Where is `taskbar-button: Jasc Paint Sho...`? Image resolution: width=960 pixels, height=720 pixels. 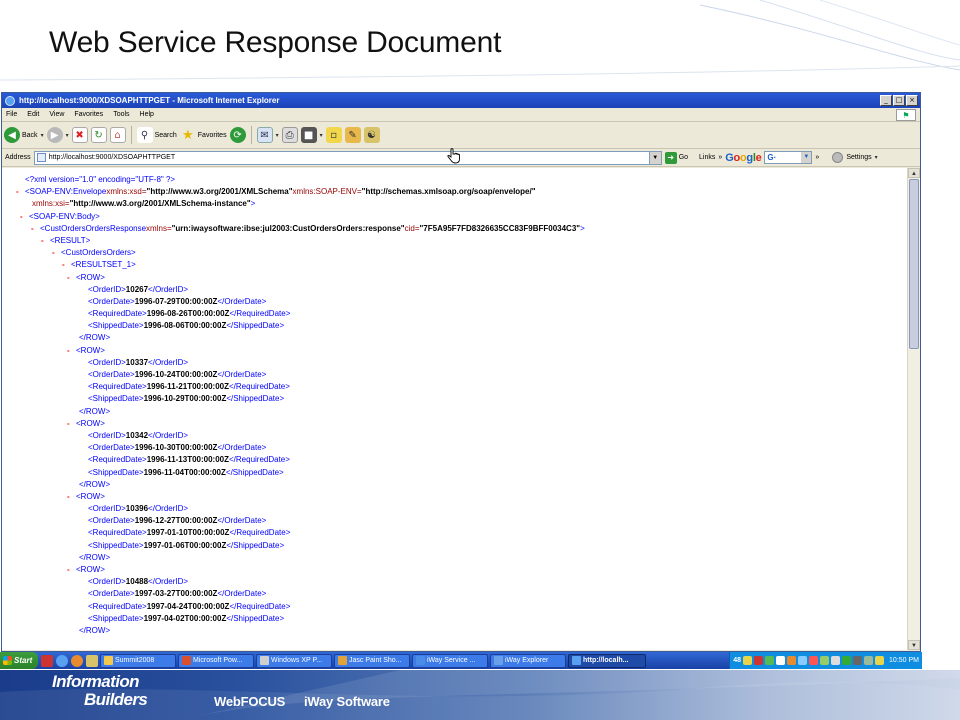 taskbar-button: Jasc Paint Sho... is located at coordinates (372, 660).